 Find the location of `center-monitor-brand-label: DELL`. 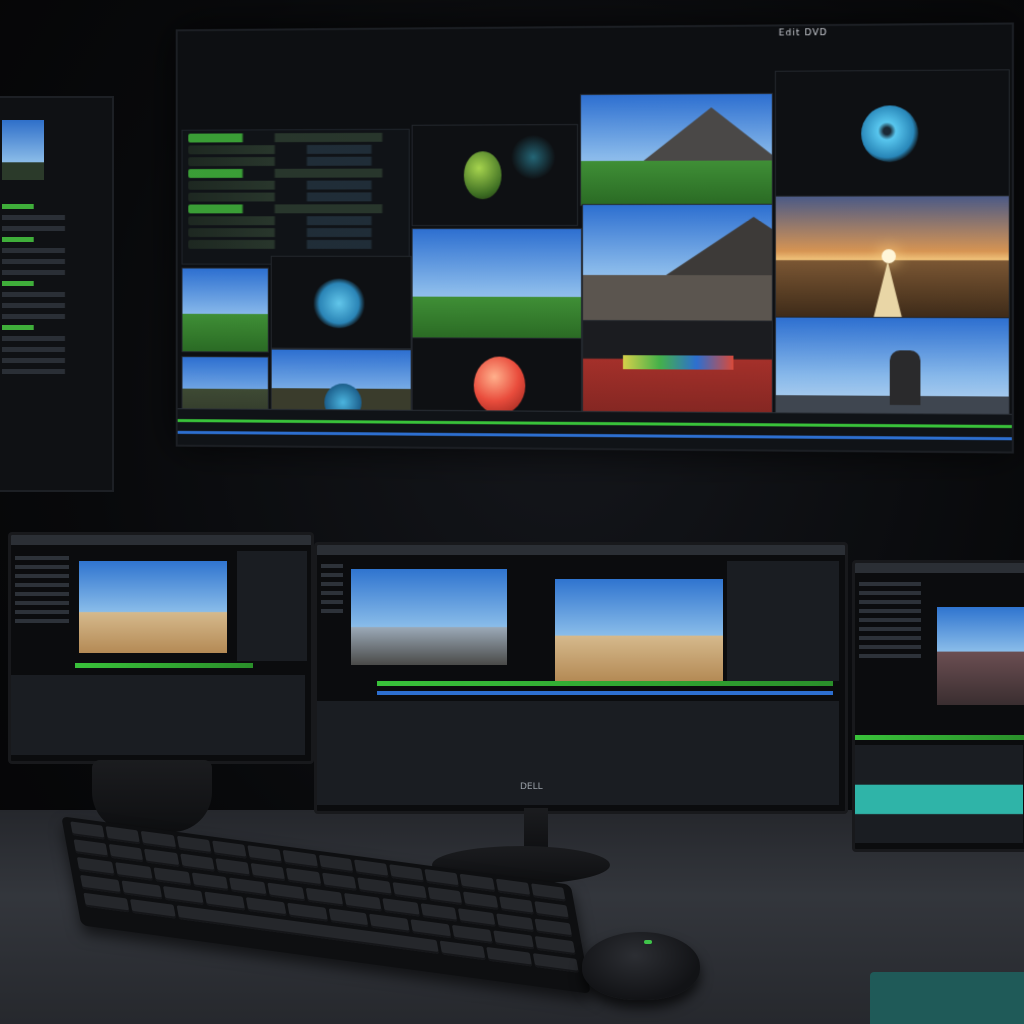

center-monitor-brand-label: DELL is located at coordinates (531, 787).